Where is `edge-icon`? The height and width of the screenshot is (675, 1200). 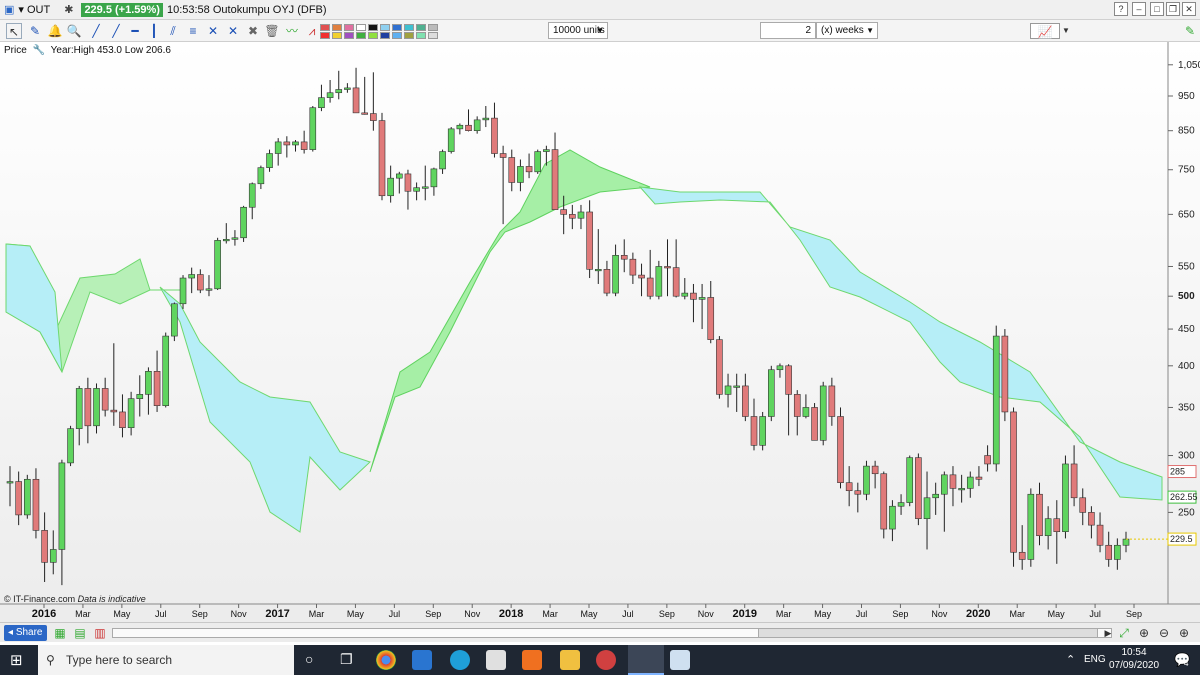 edge-icon is located at coordinates (460, 660).